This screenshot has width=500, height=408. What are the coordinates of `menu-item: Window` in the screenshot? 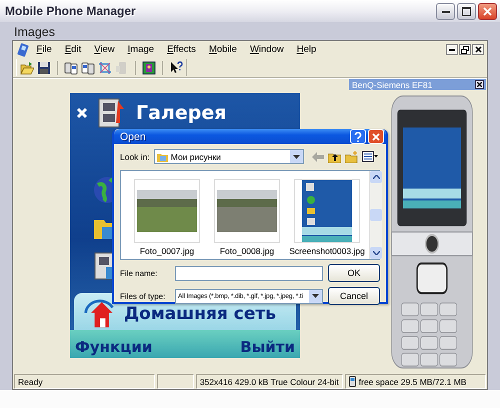 It's located at (266, 49).